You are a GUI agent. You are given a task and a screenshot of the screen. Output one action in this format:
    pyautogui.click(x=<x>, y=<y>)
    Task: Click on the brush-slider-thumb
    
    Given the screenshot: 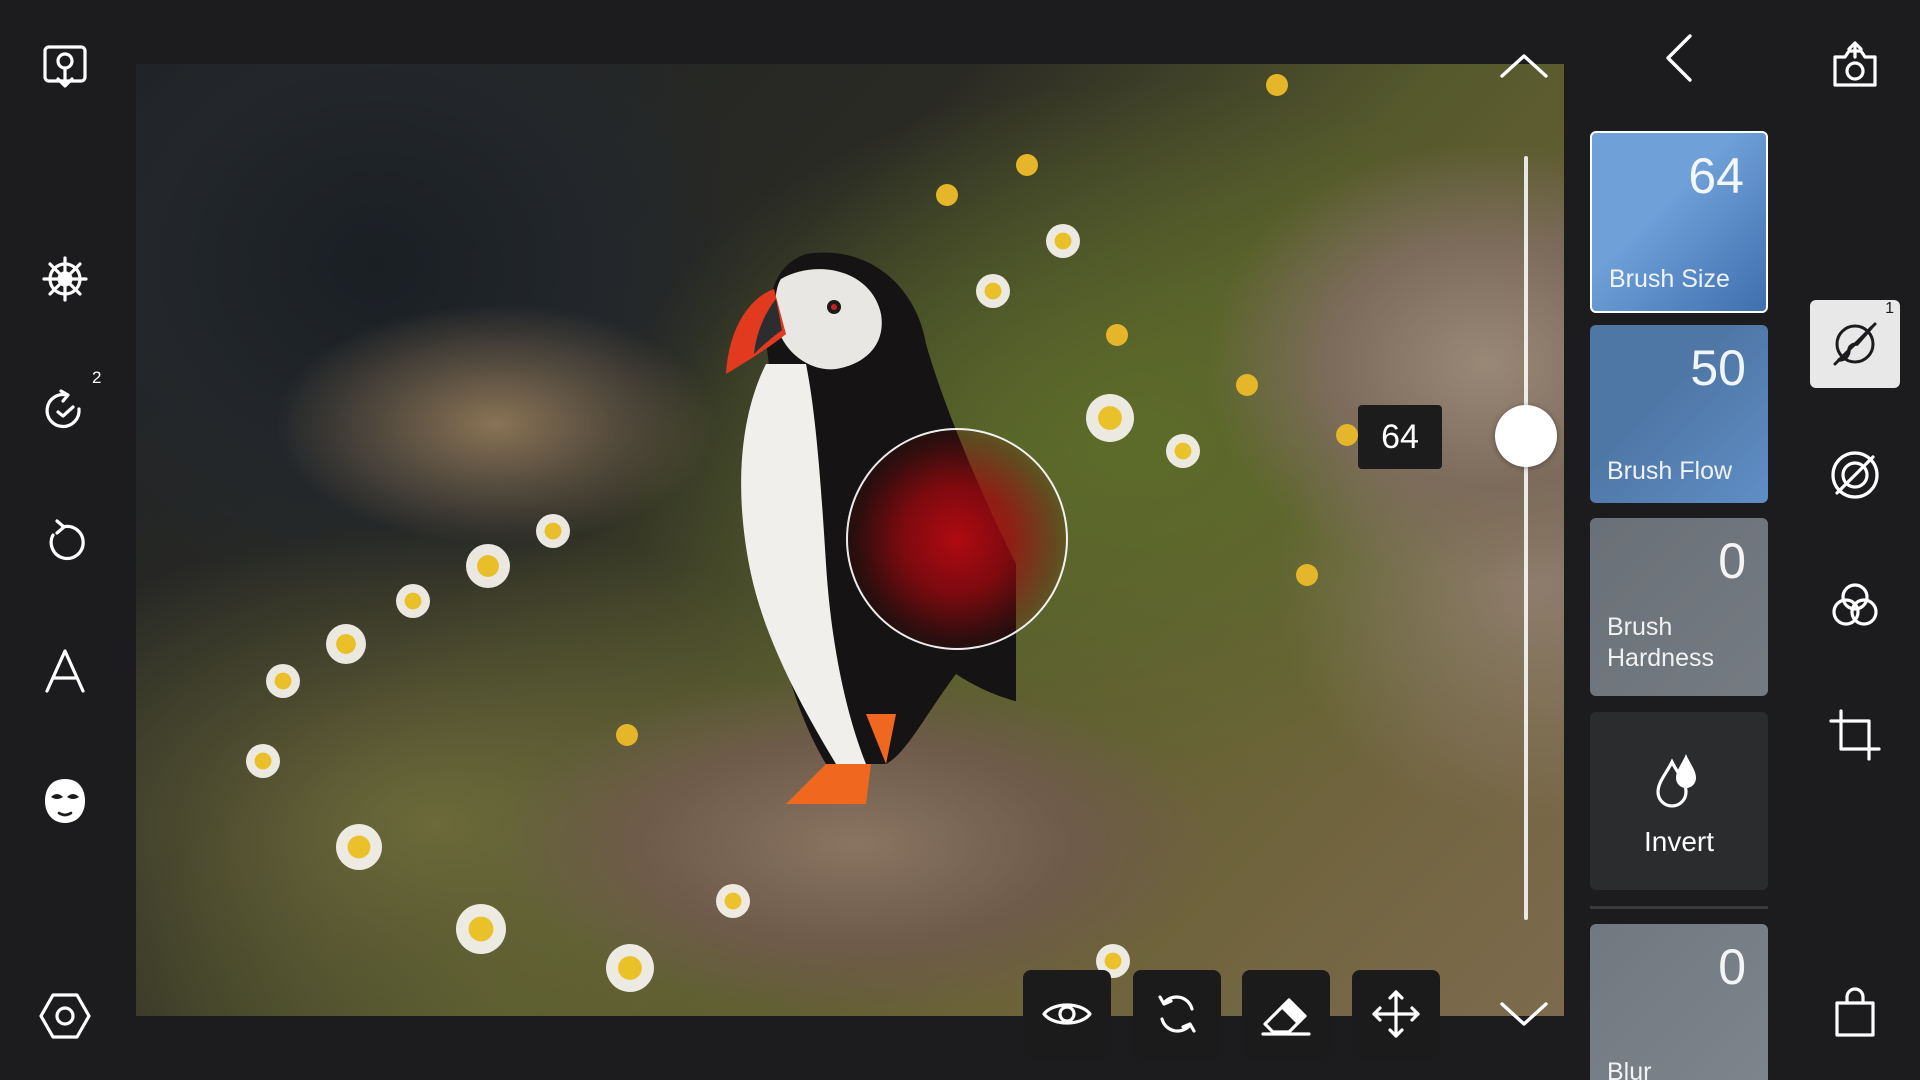 What is the action you would take?
    pyautogui.click(x=1526, y=436)
    